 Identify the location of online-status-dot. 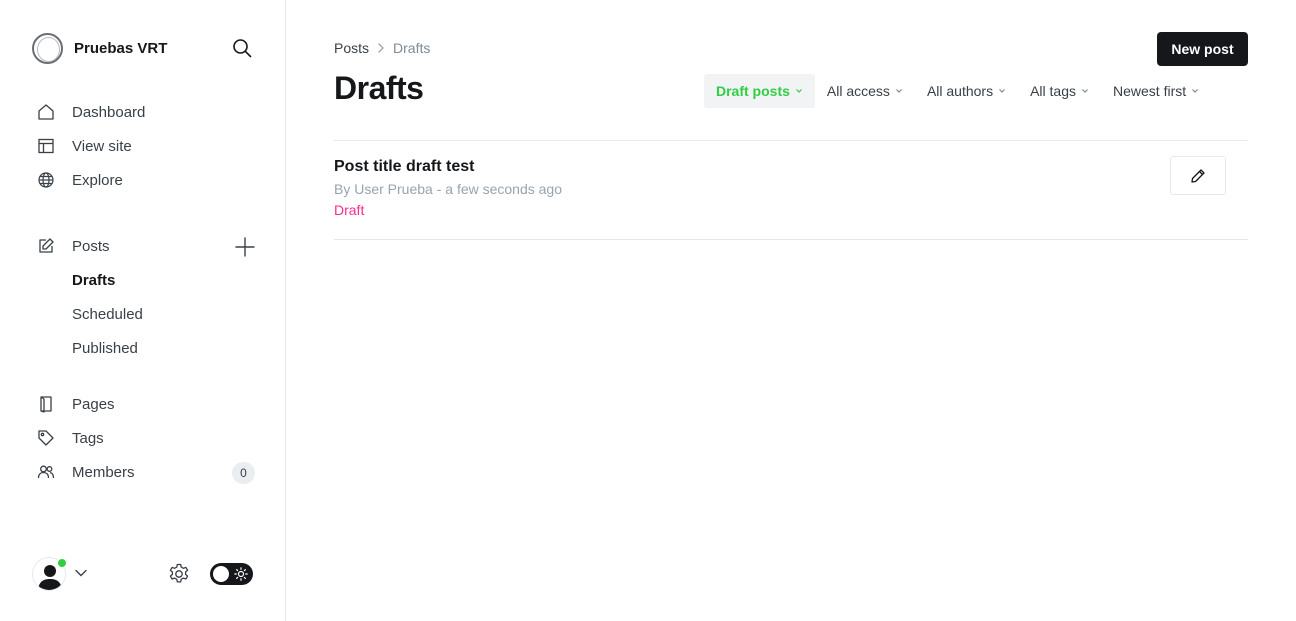
(62, 563).